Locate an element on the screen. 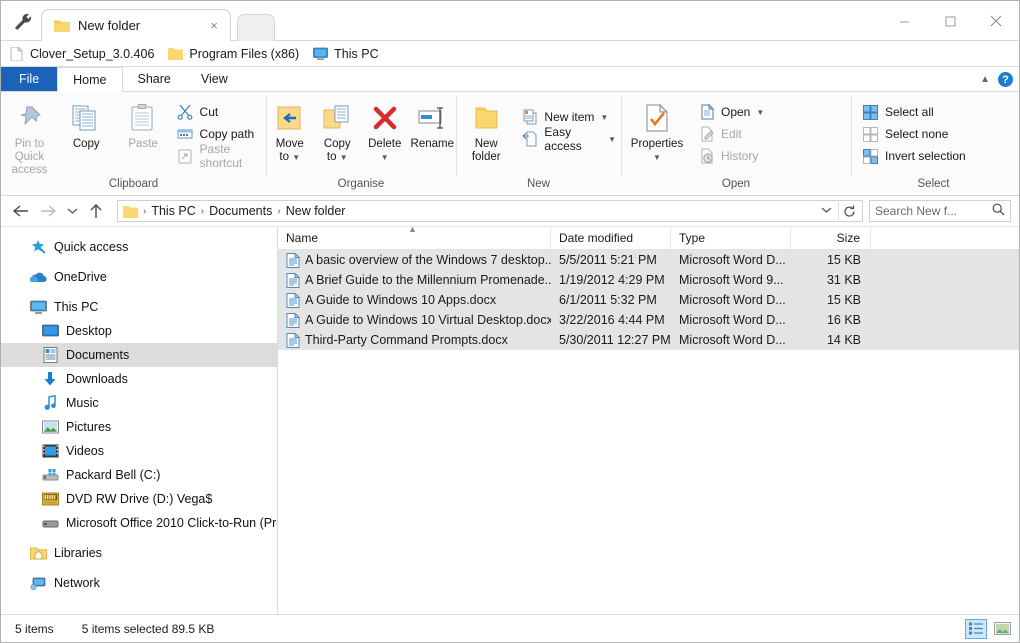 The height and width of the screenshot is (643, 1020). select-all-button: Select all is located at coordinates (914, 112).